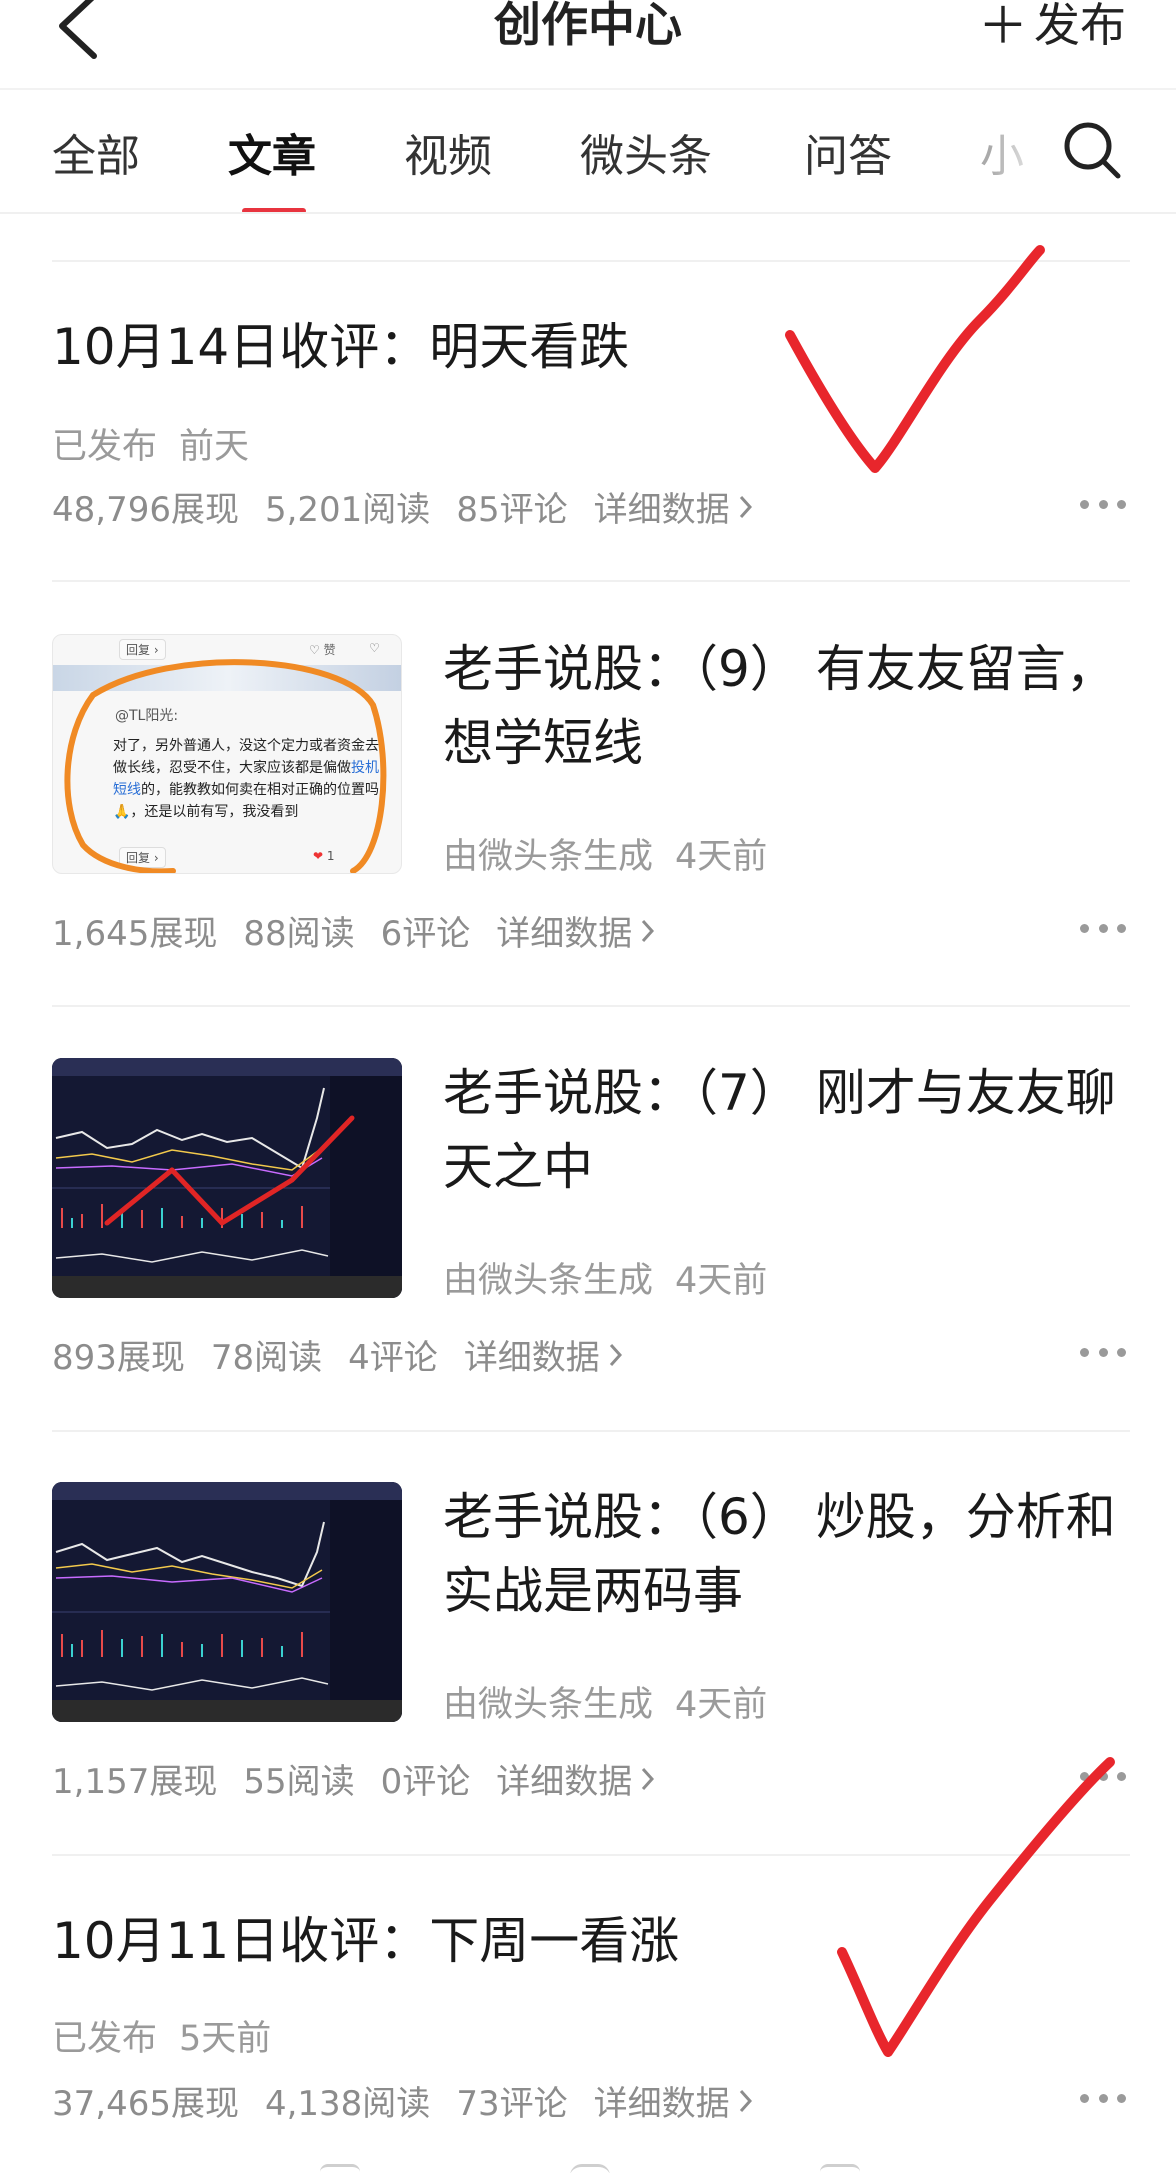 This screenshot has width=1176, height=2173. What do you see at coordinates (225, 2039) in the screenshot?
I see `publish-time: 5天前` at bounding box center [225, 2039].